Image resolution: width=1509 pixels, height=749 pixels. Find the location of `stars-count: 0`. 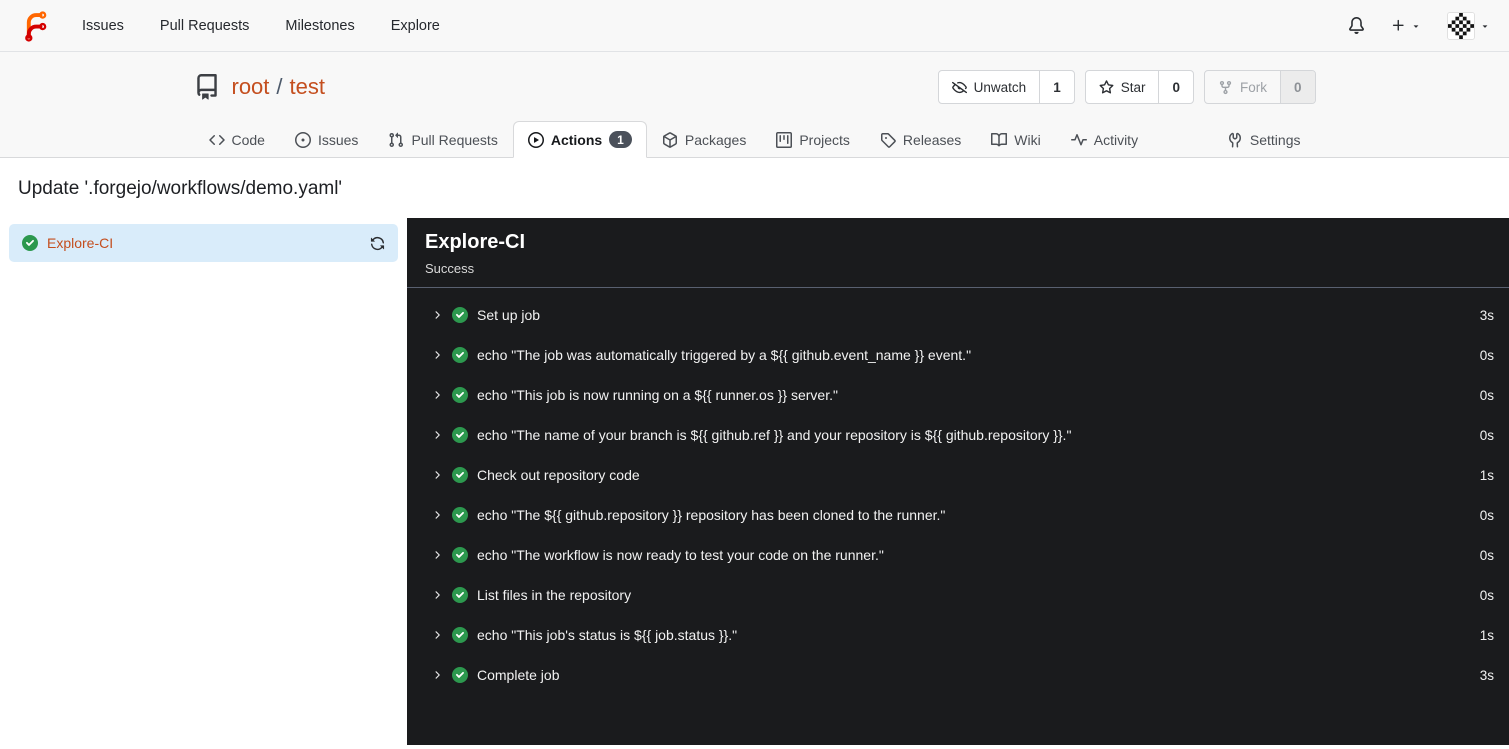

stars-count: 0 is located at coordinates (1175, 87).